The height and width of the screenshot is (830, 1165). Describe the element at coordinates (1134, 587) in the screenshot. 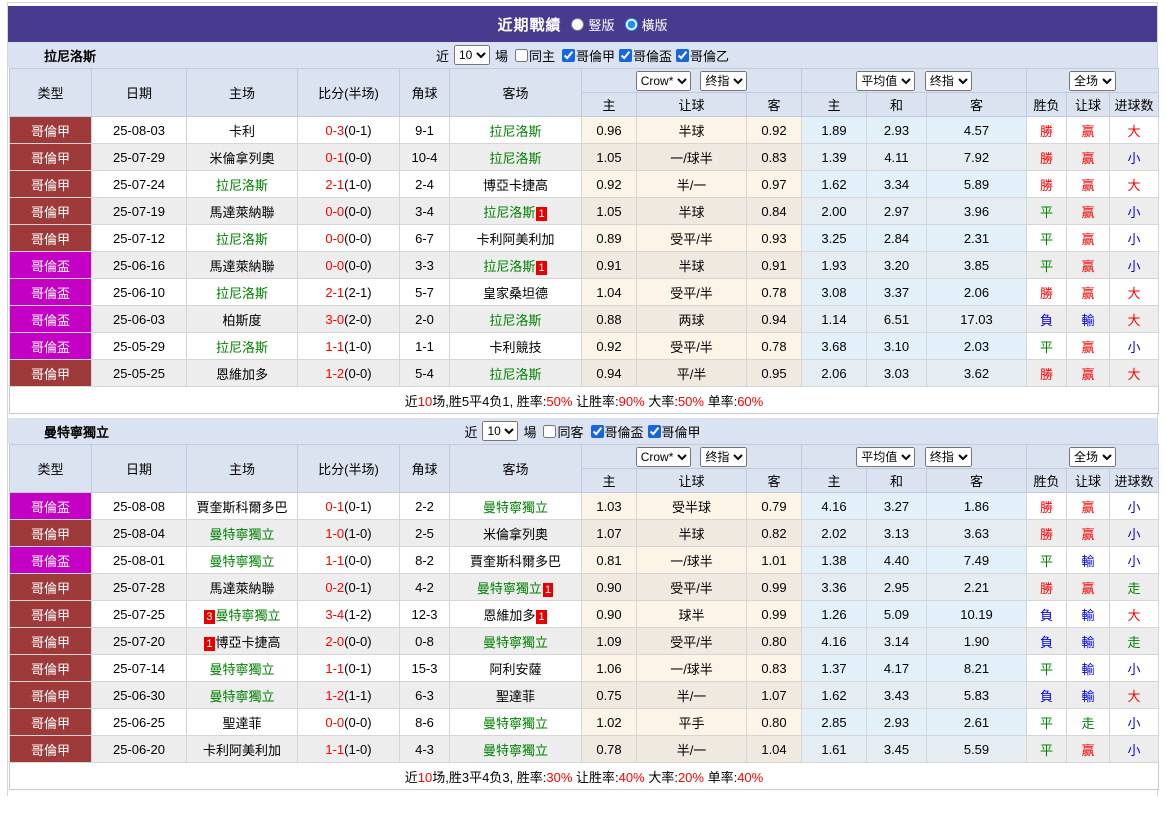

I see `result-goals: 走` at that location.